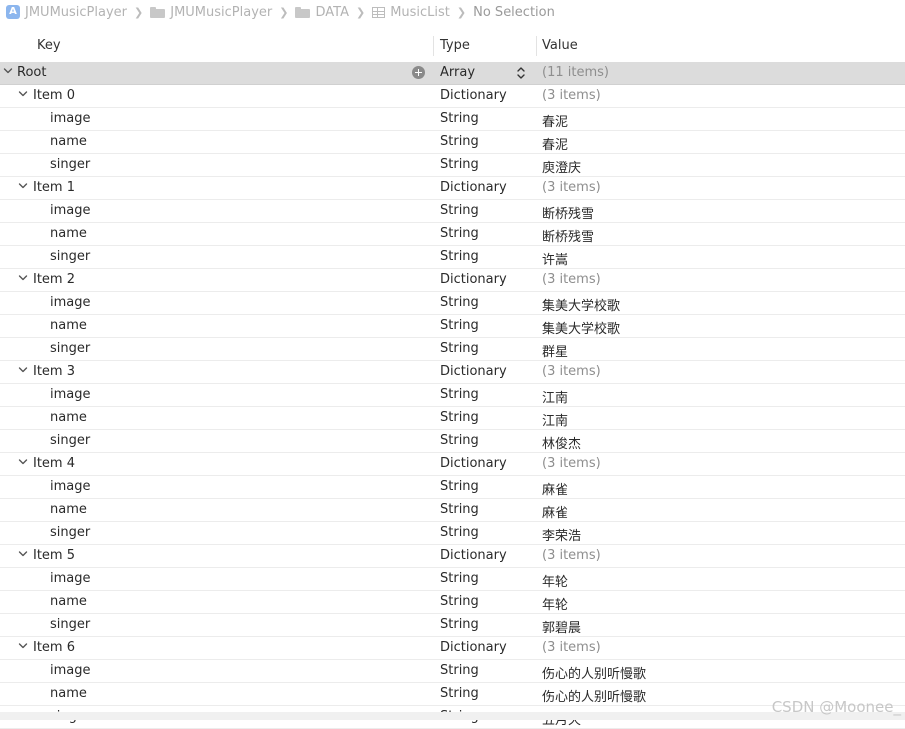 The width and height of the screenshot is (905, 729). I want to click on table-row: name String 断桥残雪, so click(452, 234).